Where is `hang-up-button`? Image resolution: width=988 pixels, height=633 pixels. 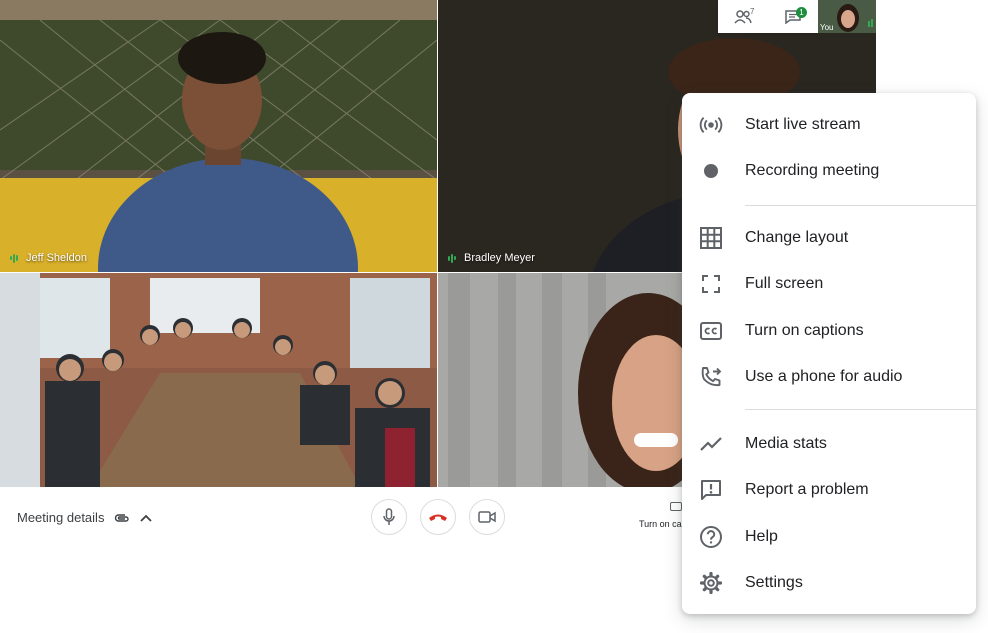 hang-up-button is located at coordinates (438, 517).